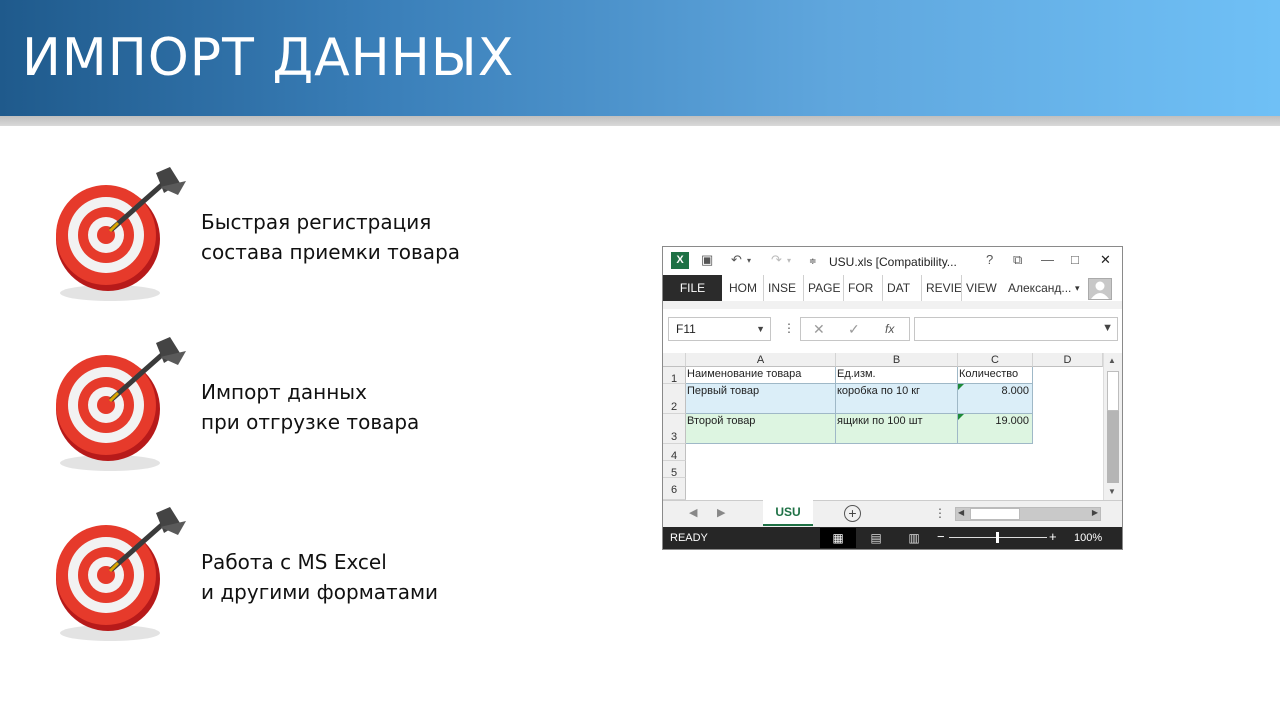 The height and width of the screenshot is (720, 1280). What do you see at coordinates (838, 538) in the screenshot?
I see `normal-view-icon: ▦` at bounding box center [838, 538].